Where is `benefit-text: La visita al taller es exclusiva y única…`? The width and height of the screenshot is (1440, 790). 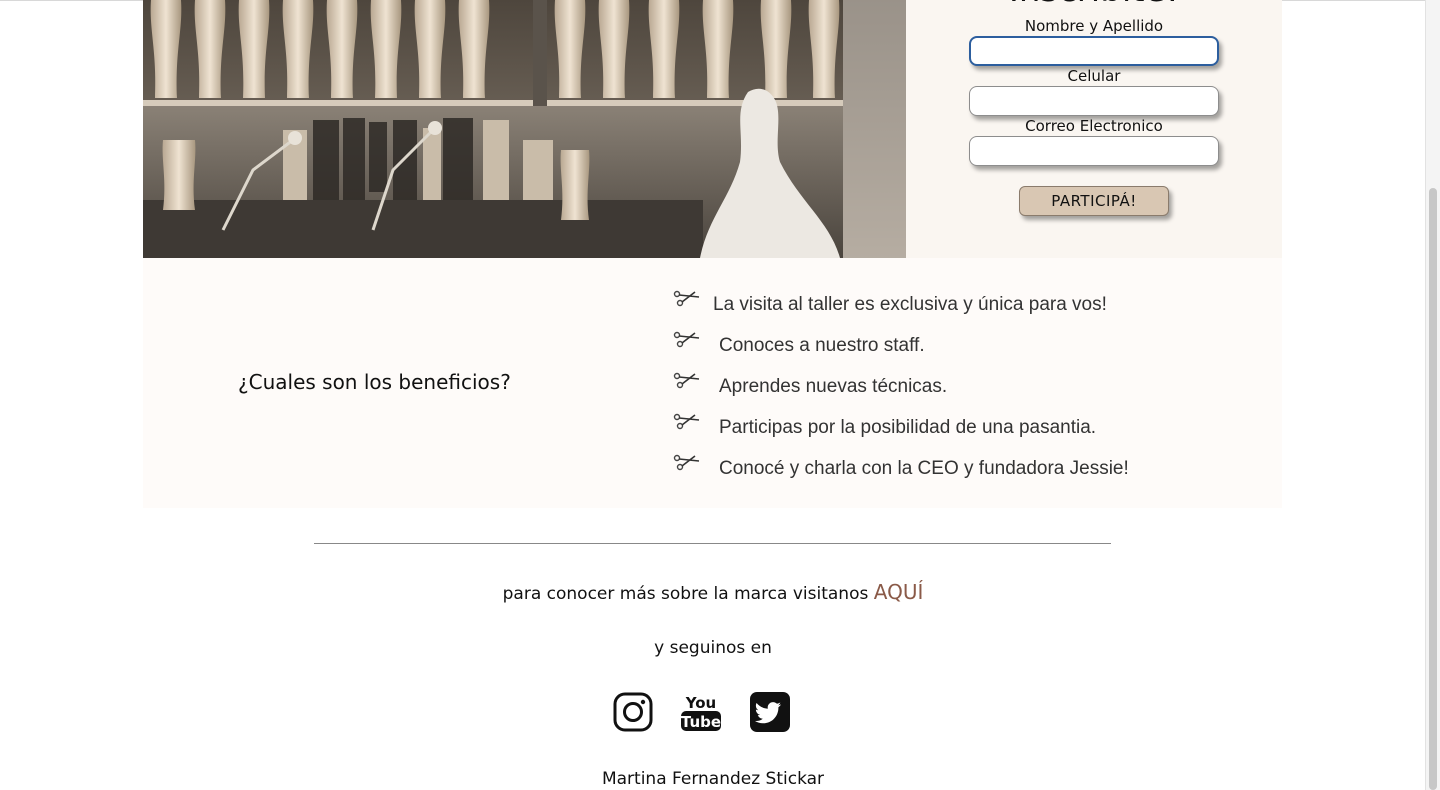
benefit-text: La visita al taller es exclusiva y única… is located at coordinates (910, 304).